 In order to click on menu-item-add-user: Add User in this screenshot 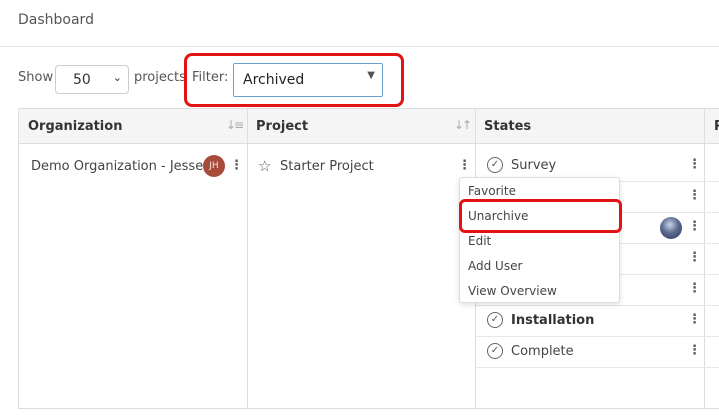, I will do `click(495, 266)`.